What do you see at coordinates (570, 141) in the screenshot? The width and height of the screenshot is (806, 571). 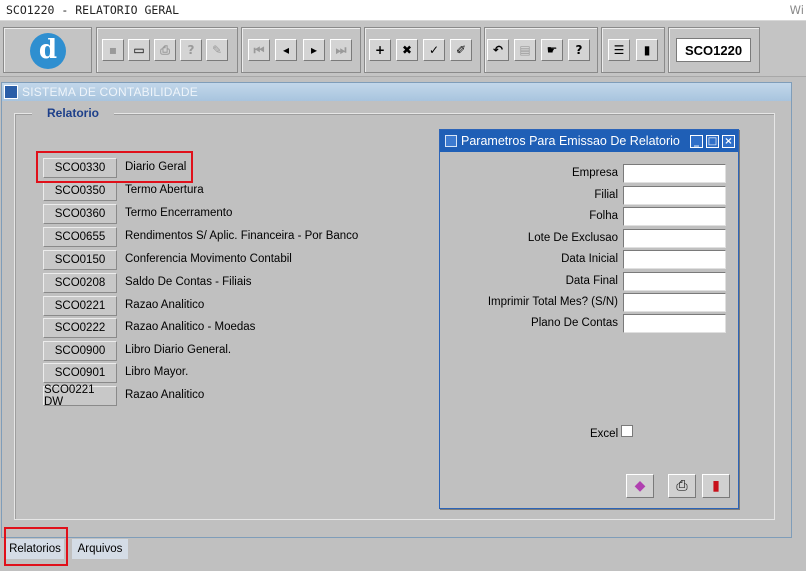 I see `parameters-window-title: Parametros Para Emissao De Relatorio` at bounding box center [570, 141].